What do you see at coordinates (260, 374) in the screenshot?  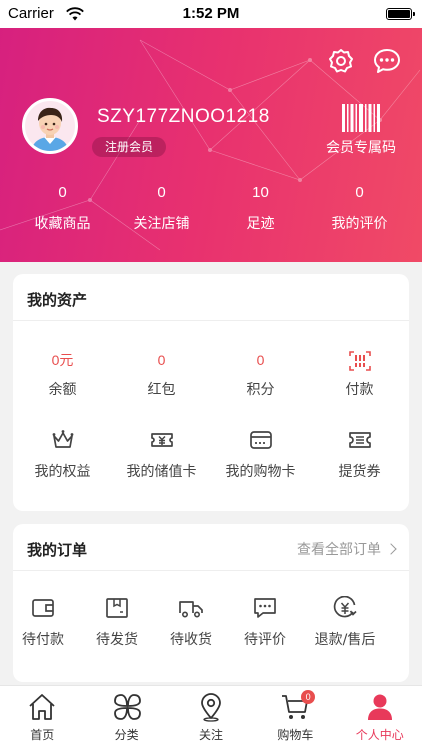 I see `asset-points: 0 积分` at bounding box center [260, 374].